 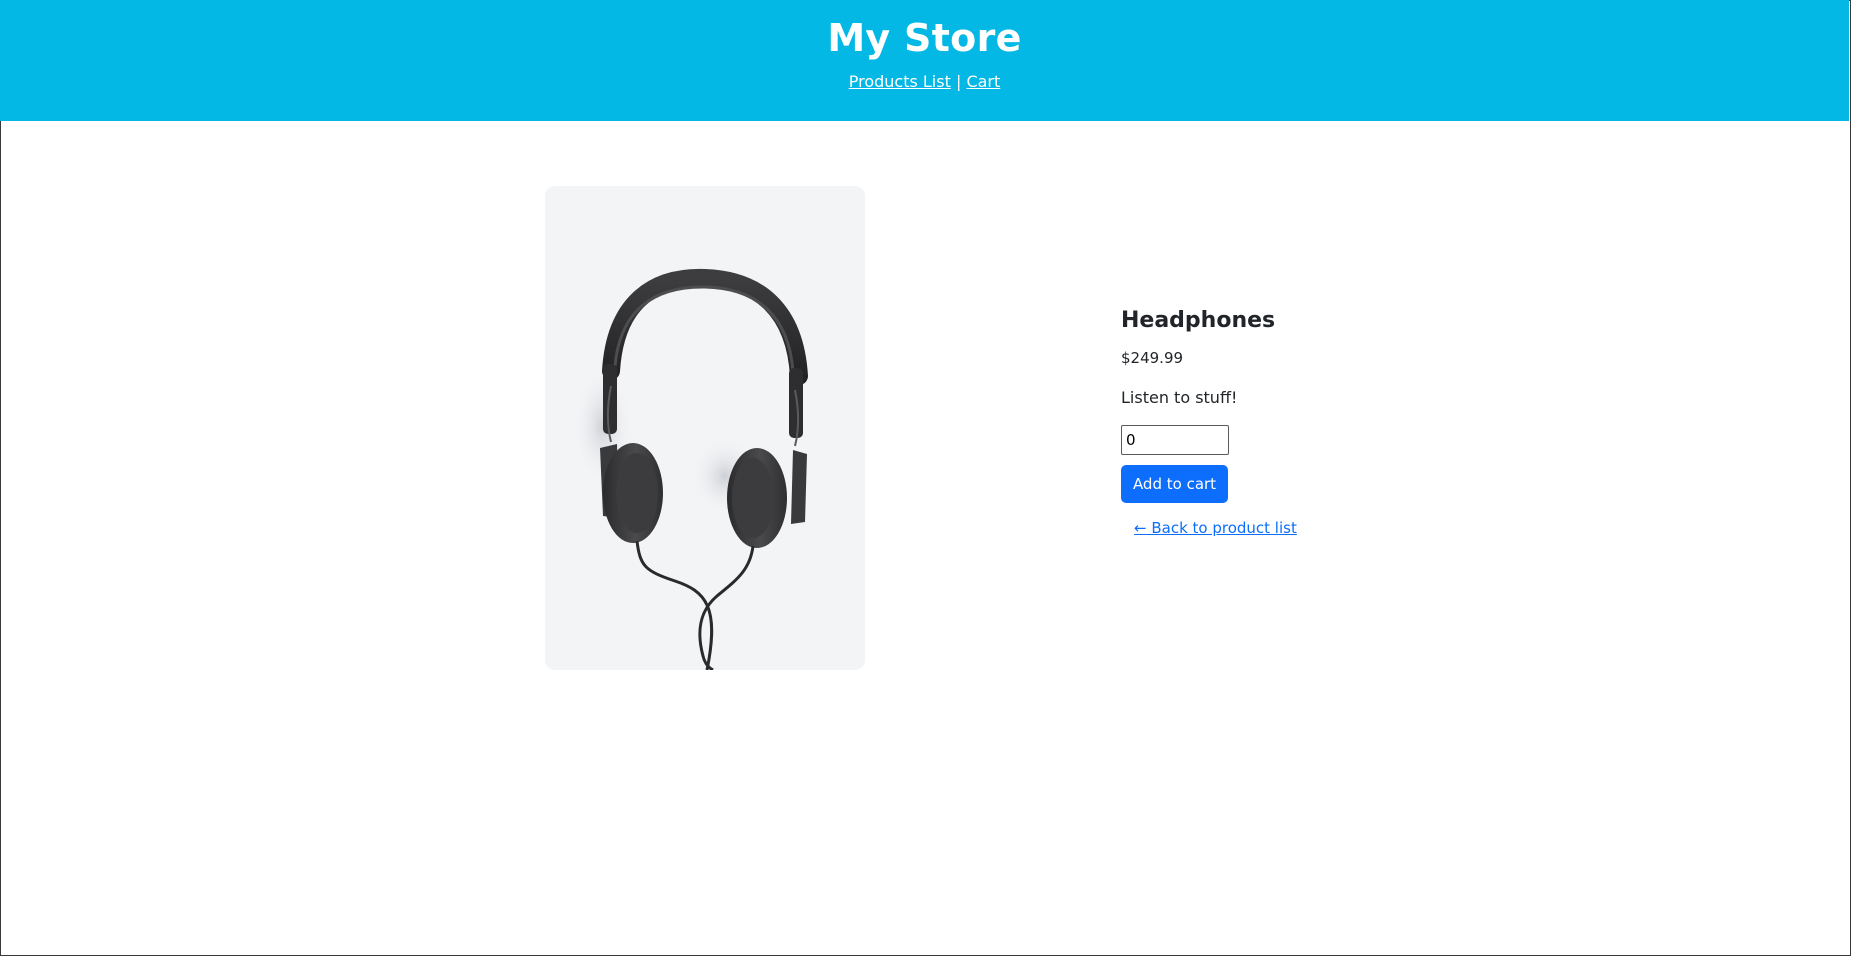 What do you see at coordinates (983, 81) in the screenshot?
I see `nav-cart-link: Cart` at bounding box center [983, 81].